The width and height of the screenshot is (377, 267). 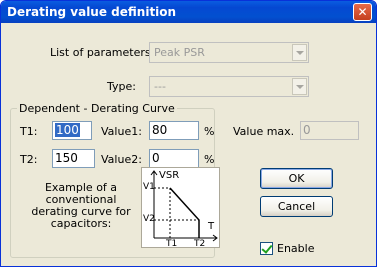 I want to click on t1-label: T1:, so click(x=29, y=131).